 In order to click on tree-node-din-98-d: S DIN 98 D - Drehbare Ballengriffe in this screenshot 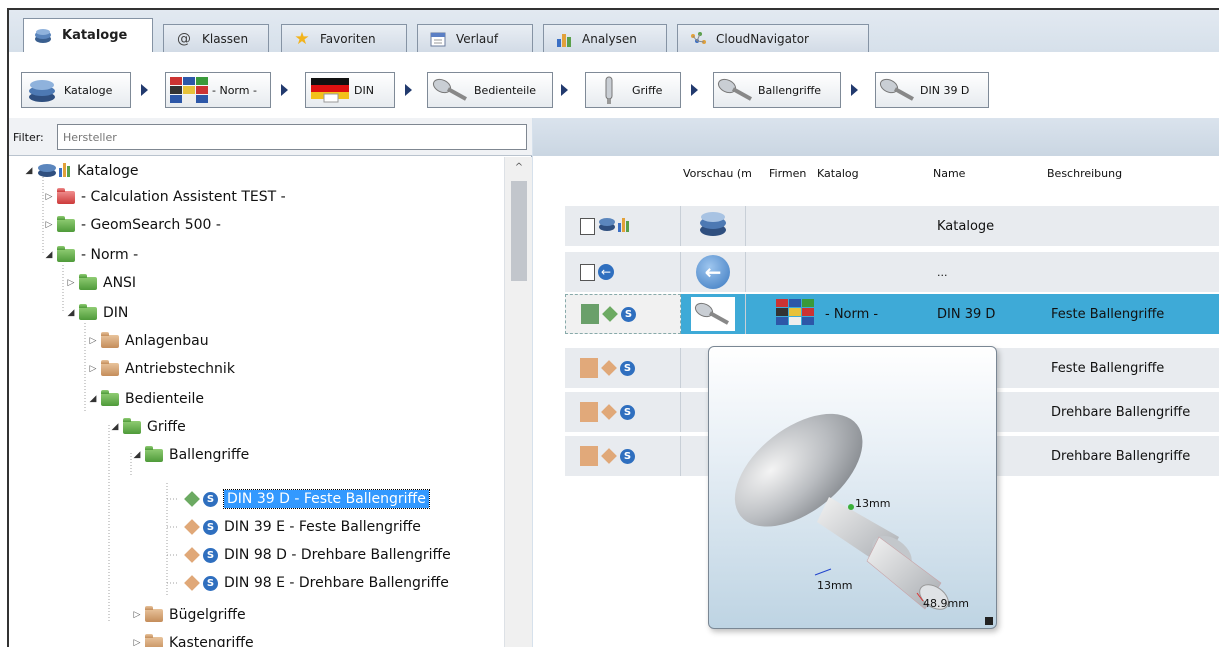, I will do `click(317, 555)`.